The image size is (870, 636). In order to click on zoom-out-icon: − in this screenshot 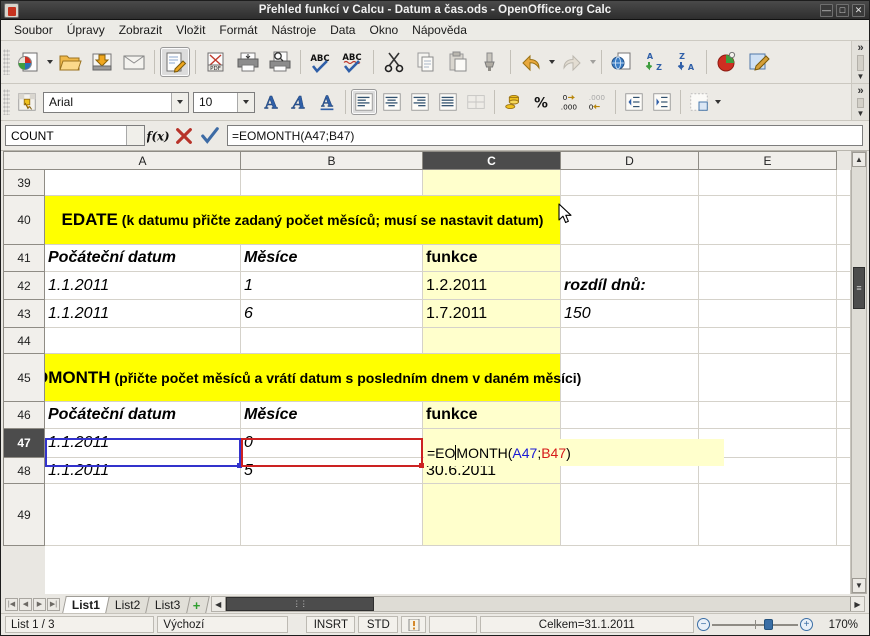, I will do `click(703, 624)`.